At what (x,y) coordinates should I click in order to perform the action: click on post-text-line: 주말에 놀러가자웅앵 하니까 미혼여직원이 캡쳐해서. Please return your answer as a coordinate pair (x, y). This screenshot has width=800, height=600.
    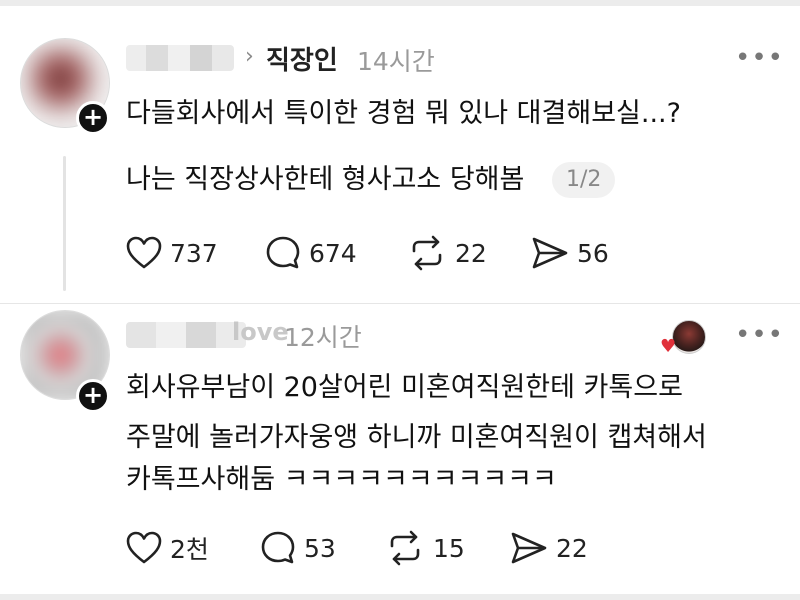
    Looking at the image, I should click on (416, 437).